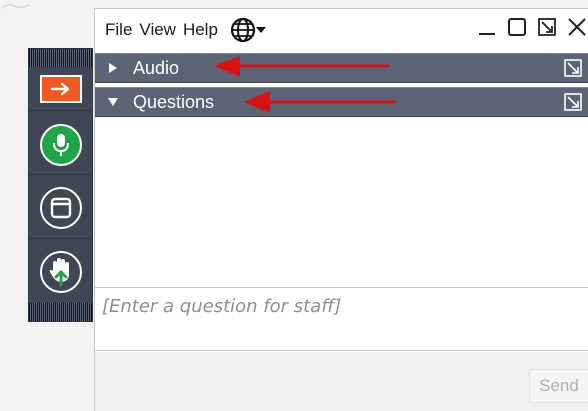 This screenshot has width=588, height=411. I want to click on close-icon, so click(577, 27).